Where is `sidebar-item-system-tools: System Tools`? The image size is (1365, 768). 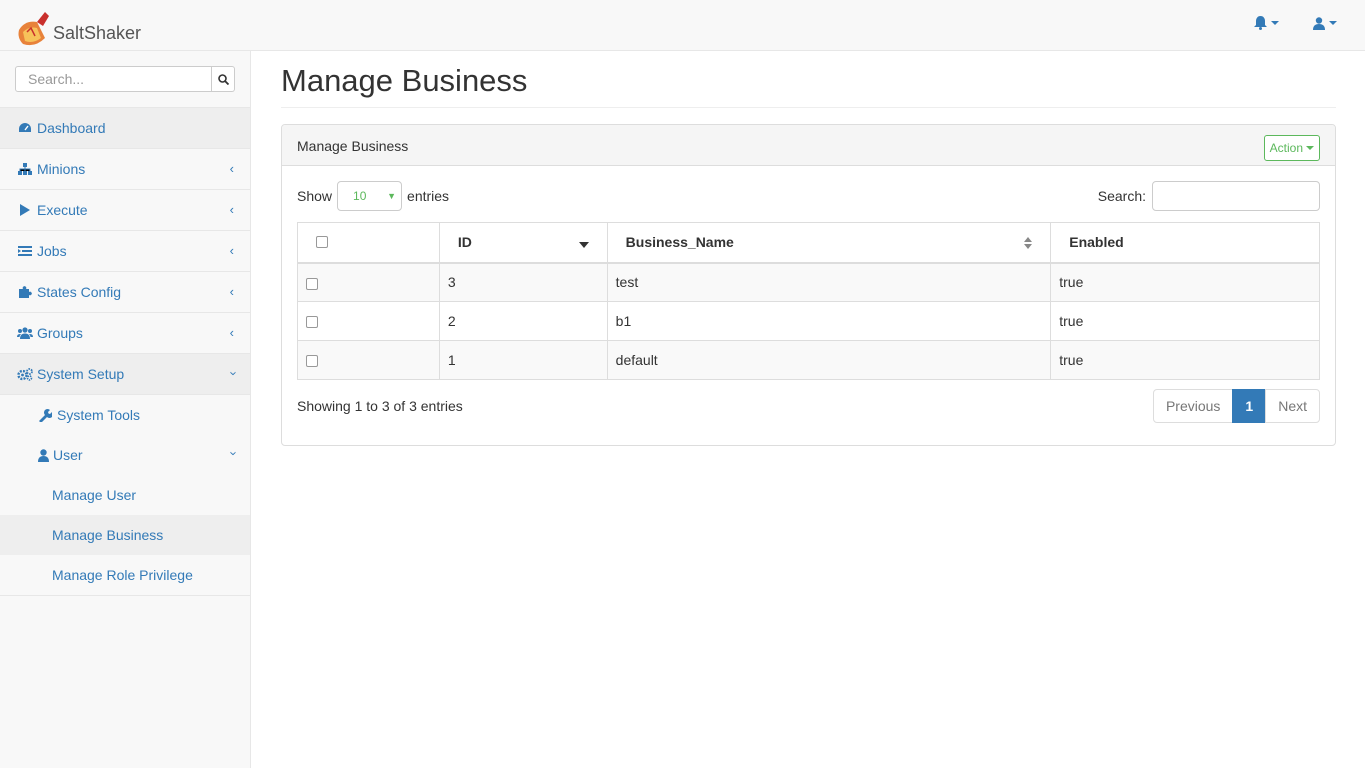
sidebar-item-system-tools: System Tools is located at coordinates (125, 415).